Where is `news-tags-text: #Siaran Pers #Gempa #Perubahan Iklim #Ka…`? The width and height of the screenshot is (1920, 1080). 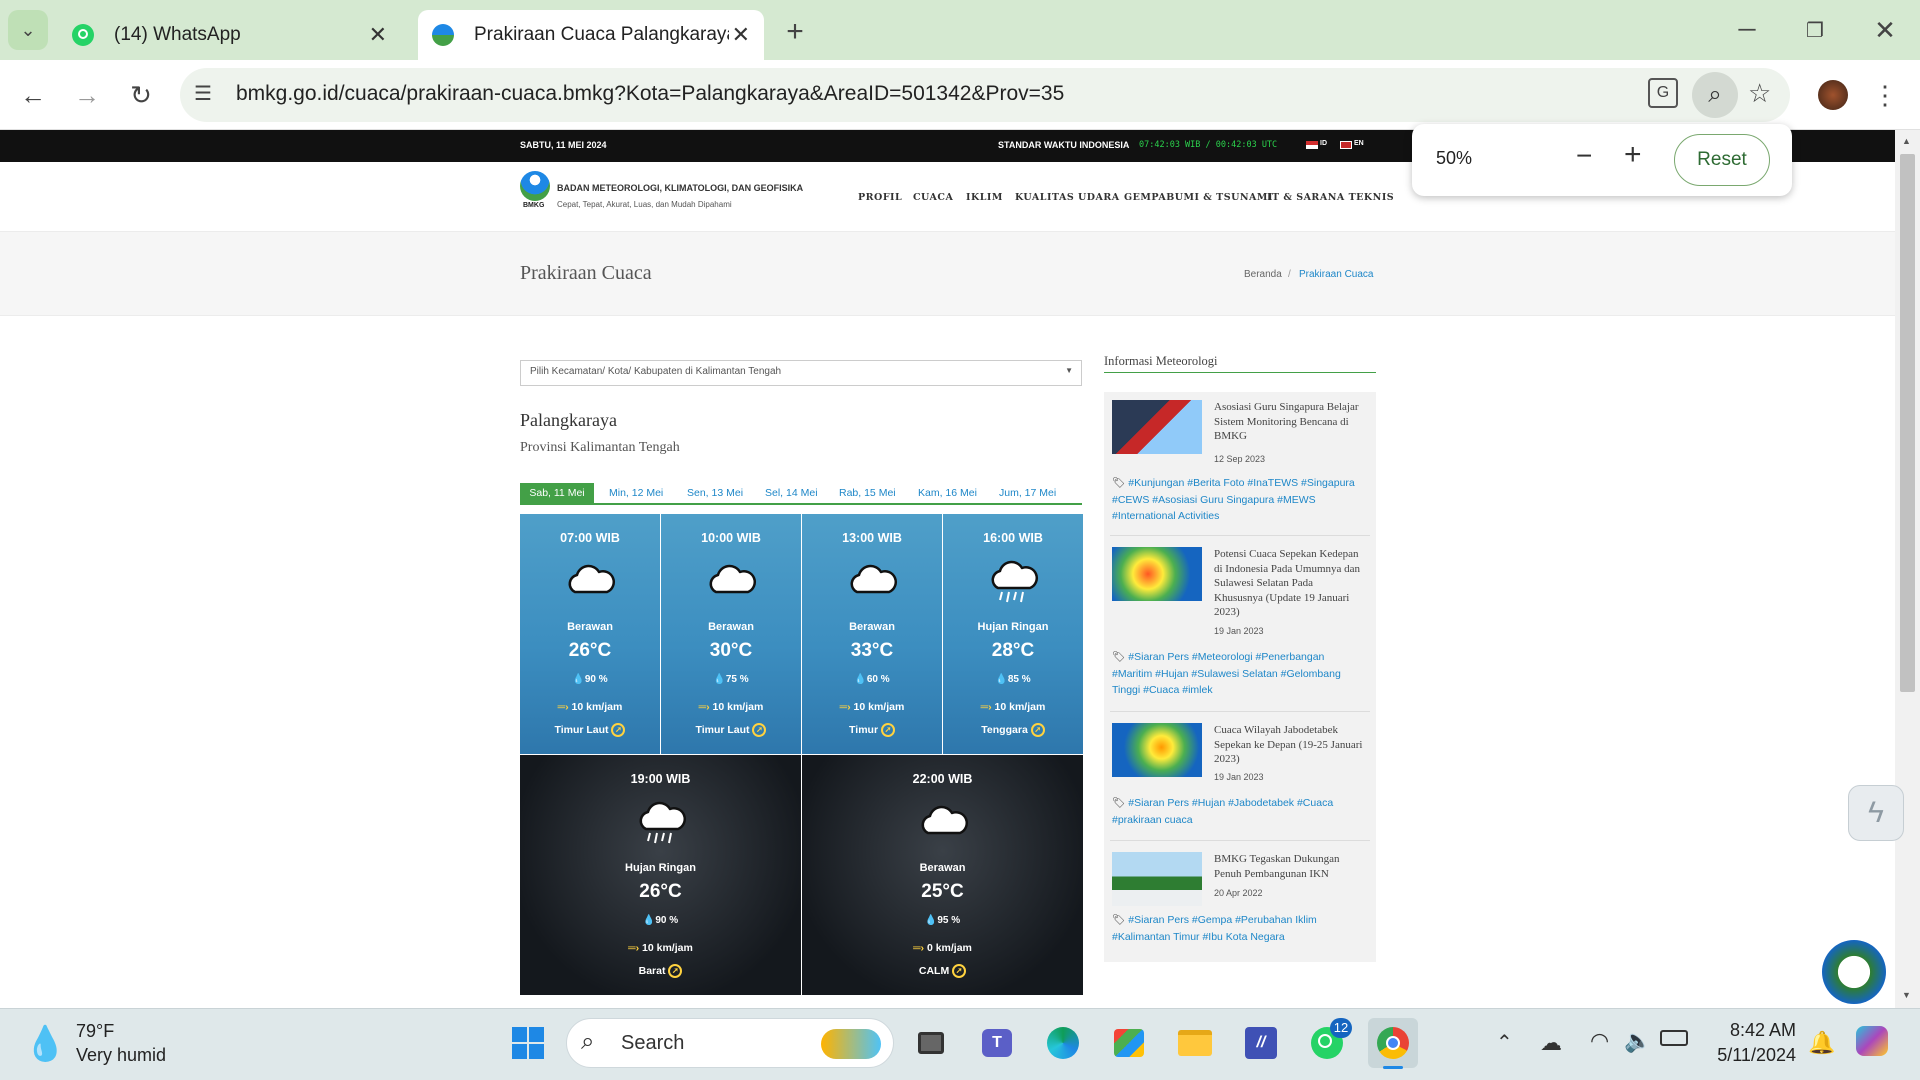 news-tags-text: #Siaran Pers #Gempa #Perubahan Iklim #Ka… is located at coordinates (1214, 928).